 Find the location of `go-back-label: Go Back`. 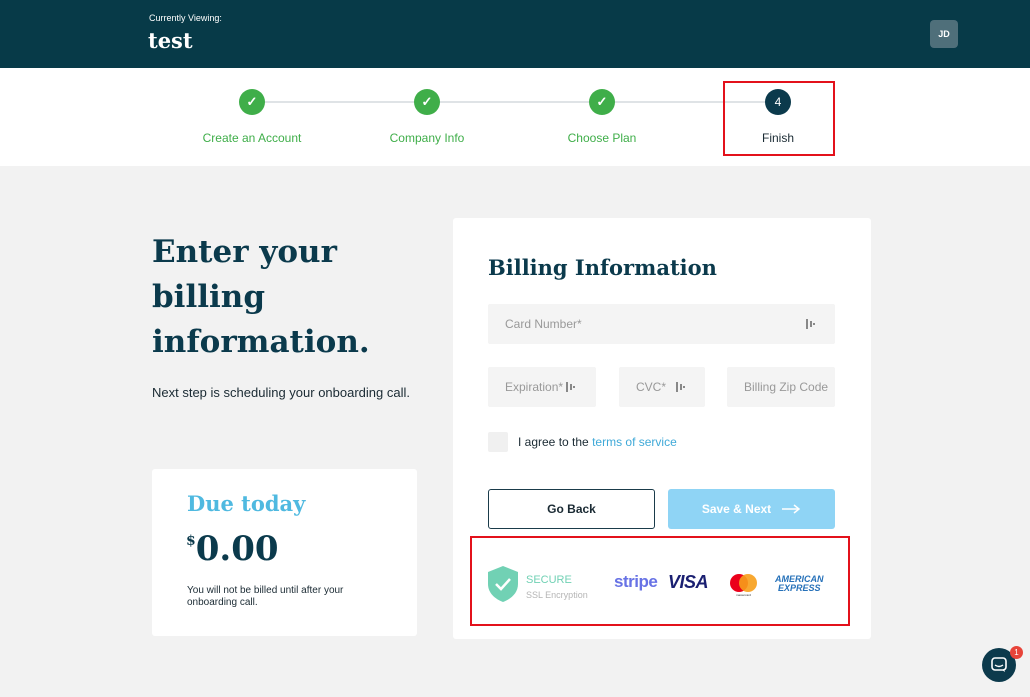

go-back-label: Go Back is located at coordinates (571, 509).